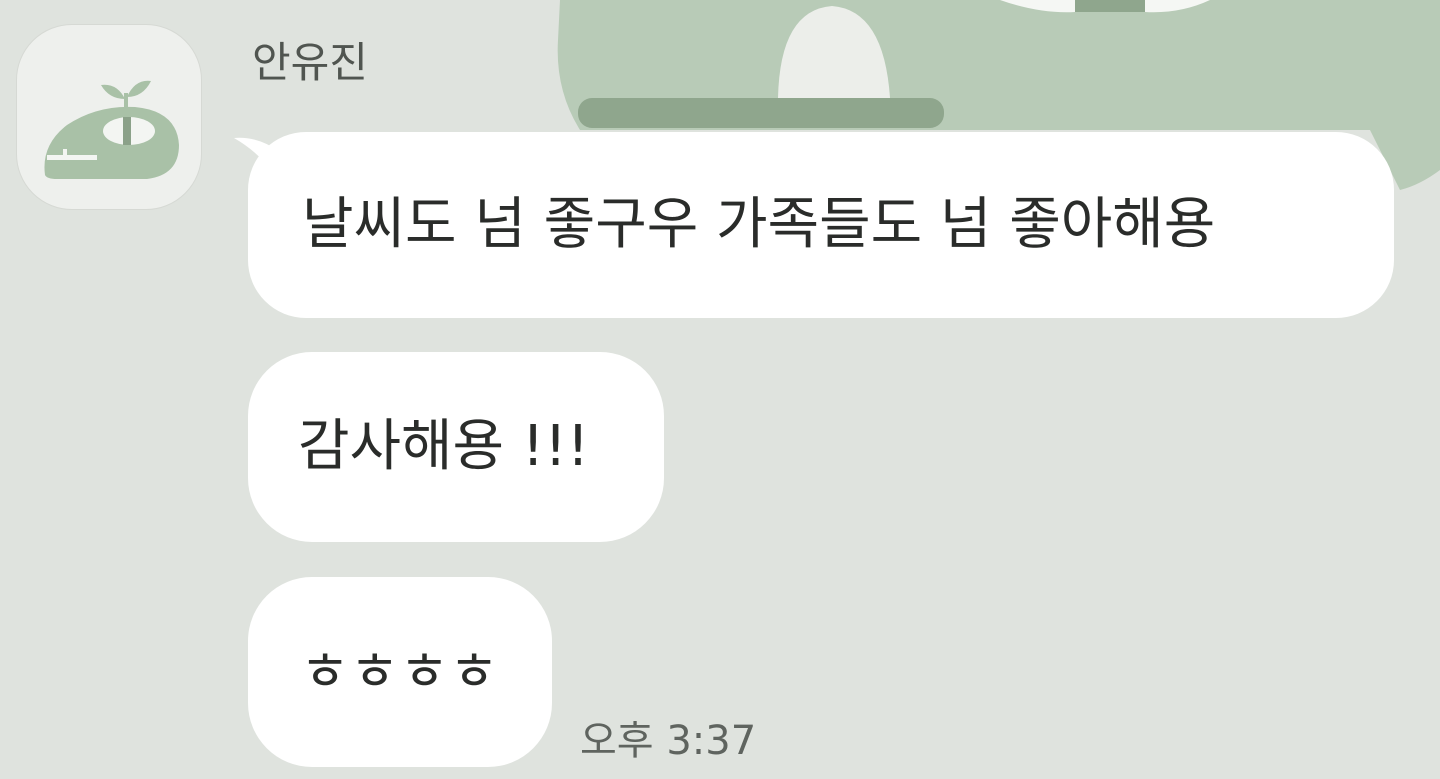 Image resolution: width=1440 pixels, height=779 pixels. What do you see at coordinates (456, 447) in the screenshot?
I see `message-bubble: 감사해용 !!!` at bounding box center [456, 447].